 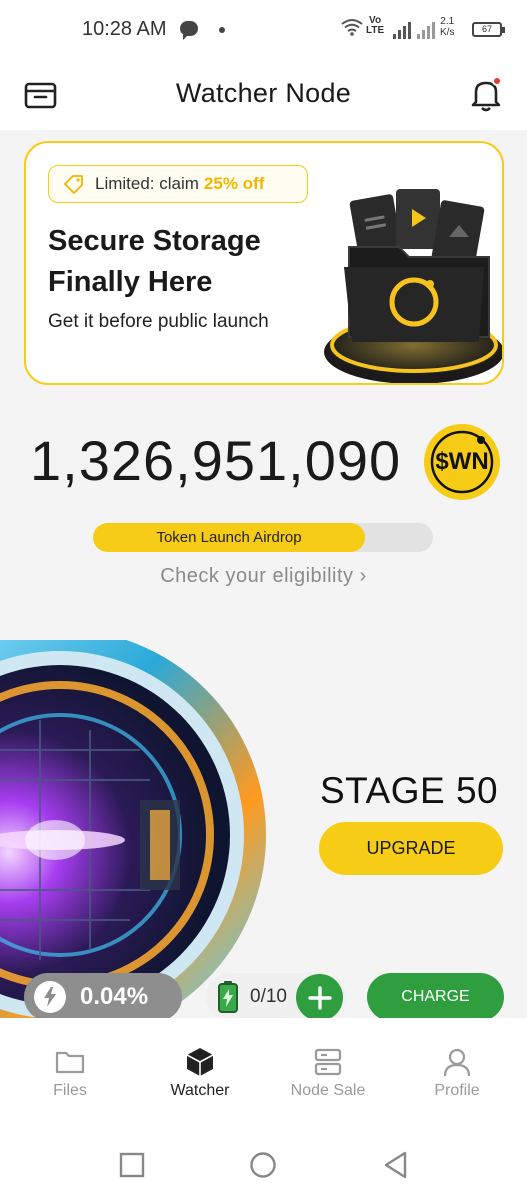 I want to click on promo-tag-discount: 25% off, so click(x=234, y=183).